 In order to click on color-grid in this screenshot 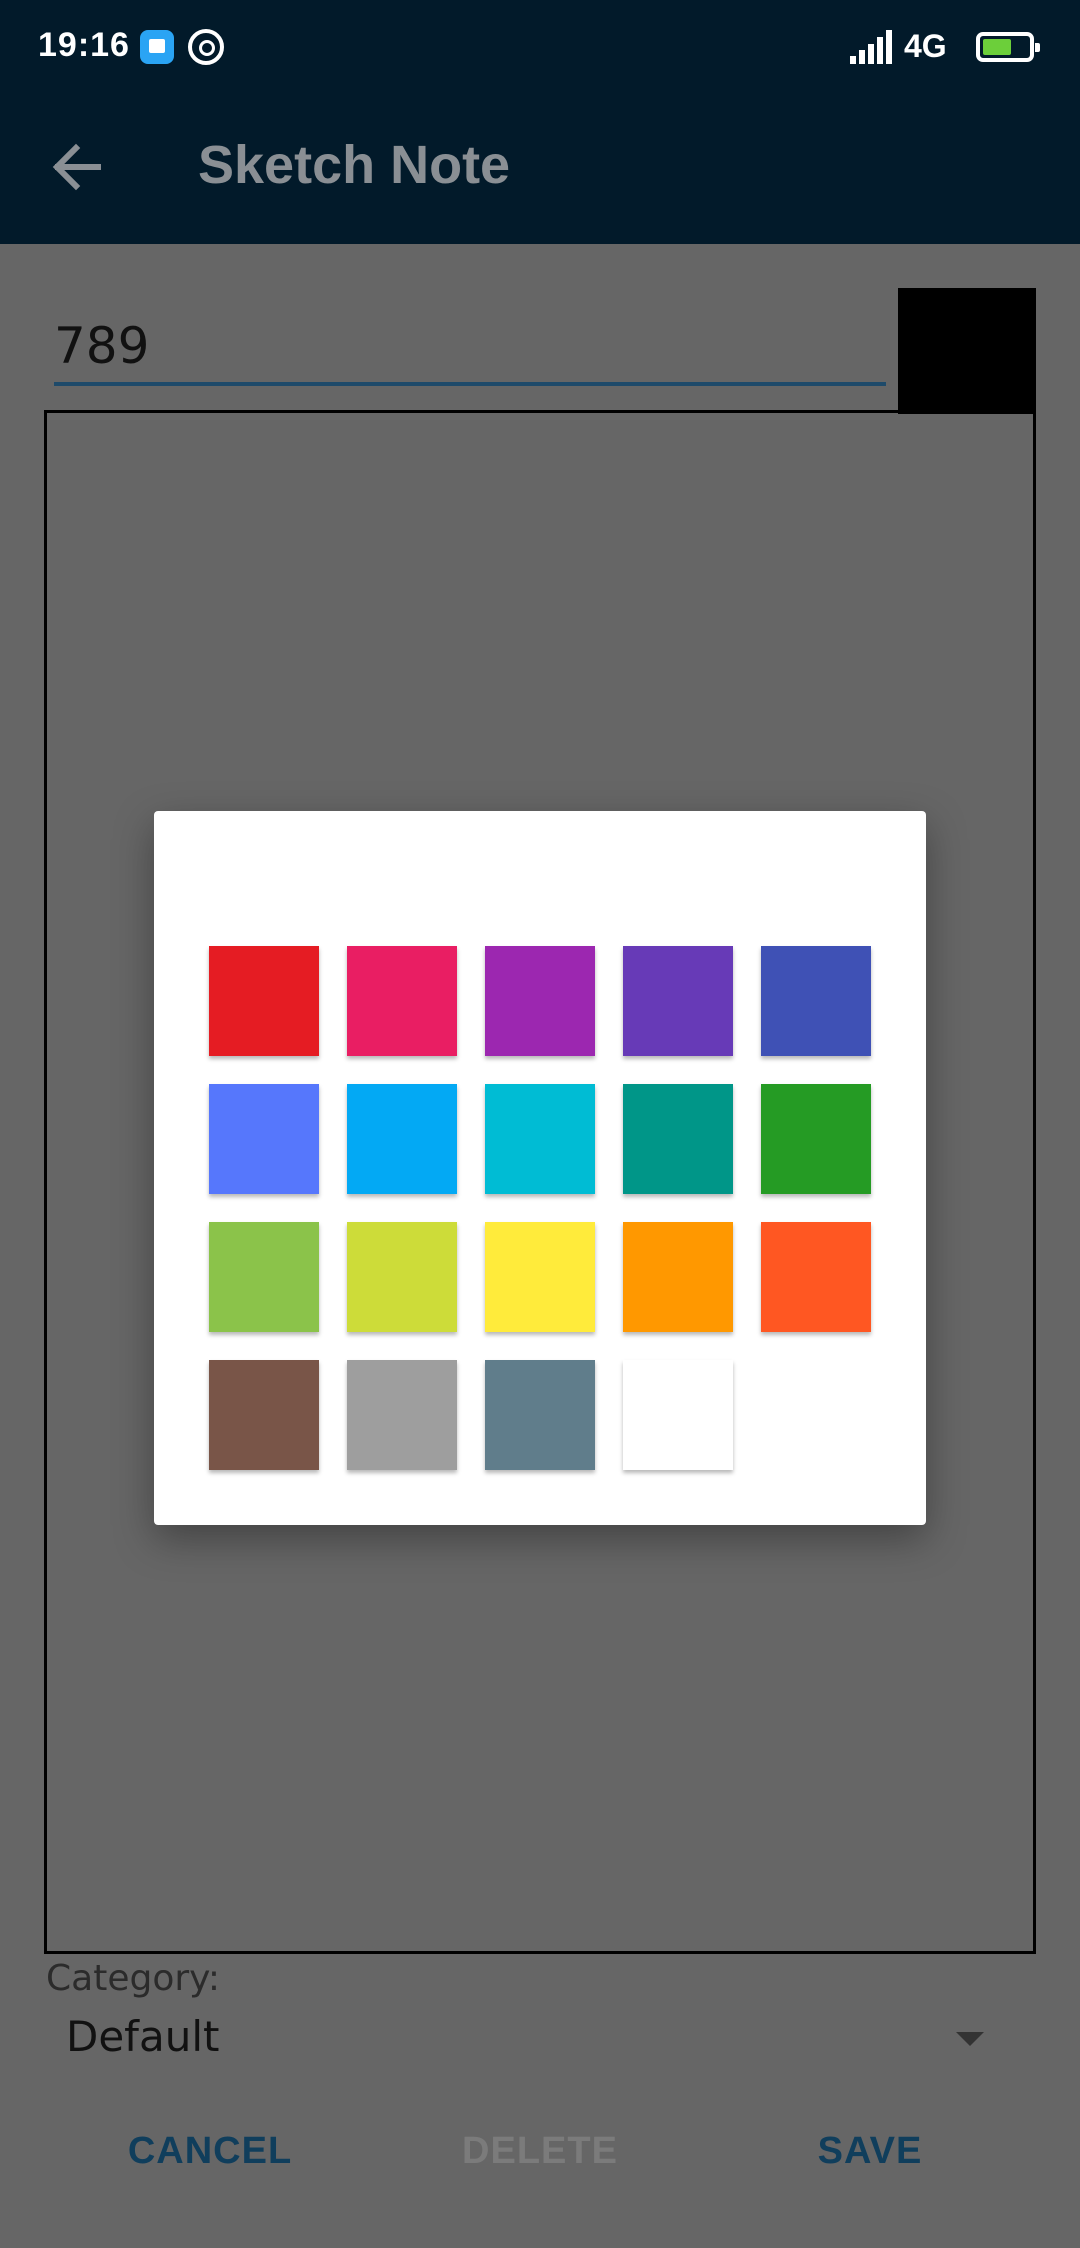, I will do `click(546, 1209)`.